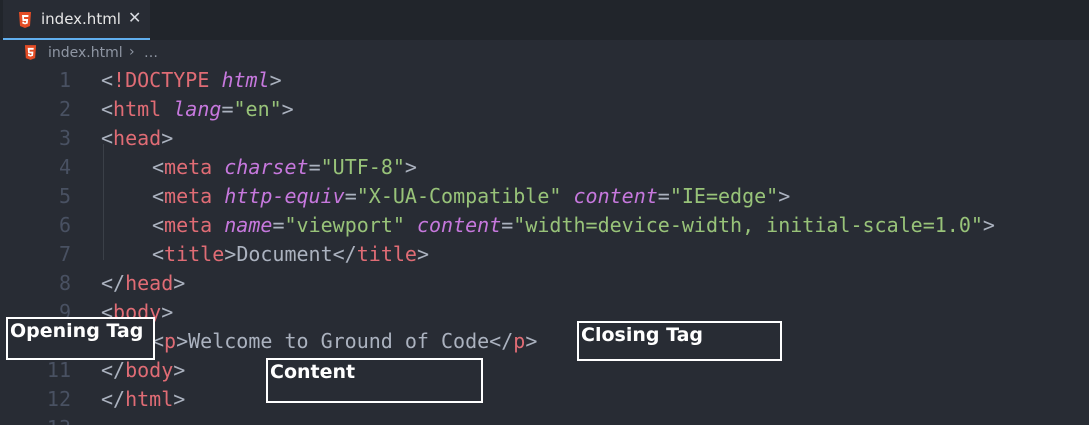 This screenshot has height=425, width=1089. What do you see at coordinates (64, 167) in the screenshot?
I see `line-number: 4` at bounding box center [64, 167].